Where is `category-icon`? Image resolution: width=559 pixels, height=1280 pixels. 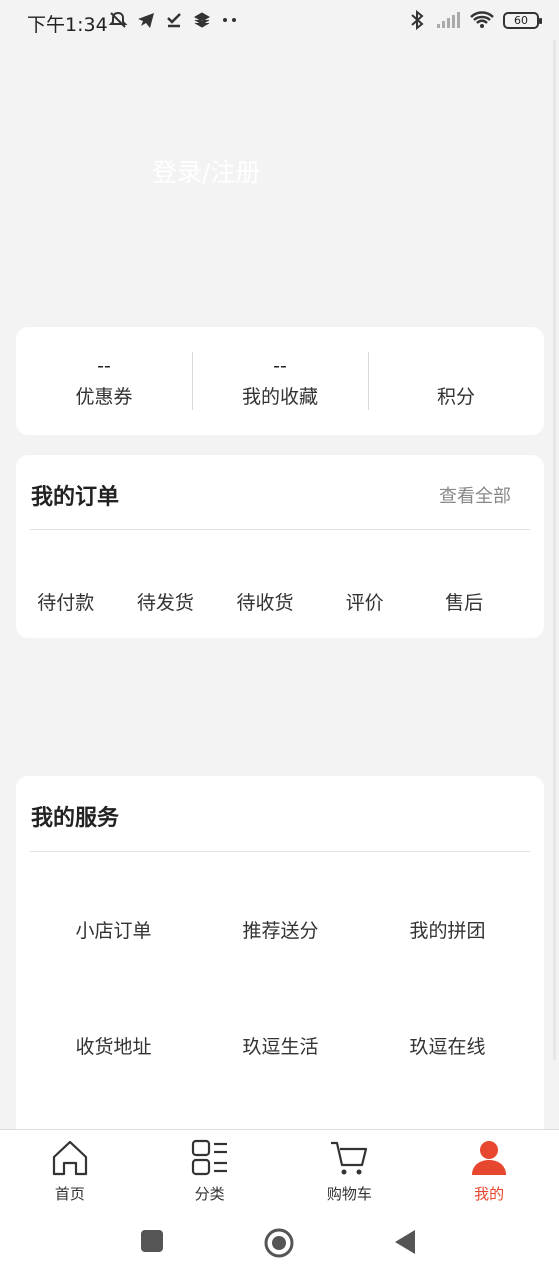 category-icon is located at coordinates (210, 1160).